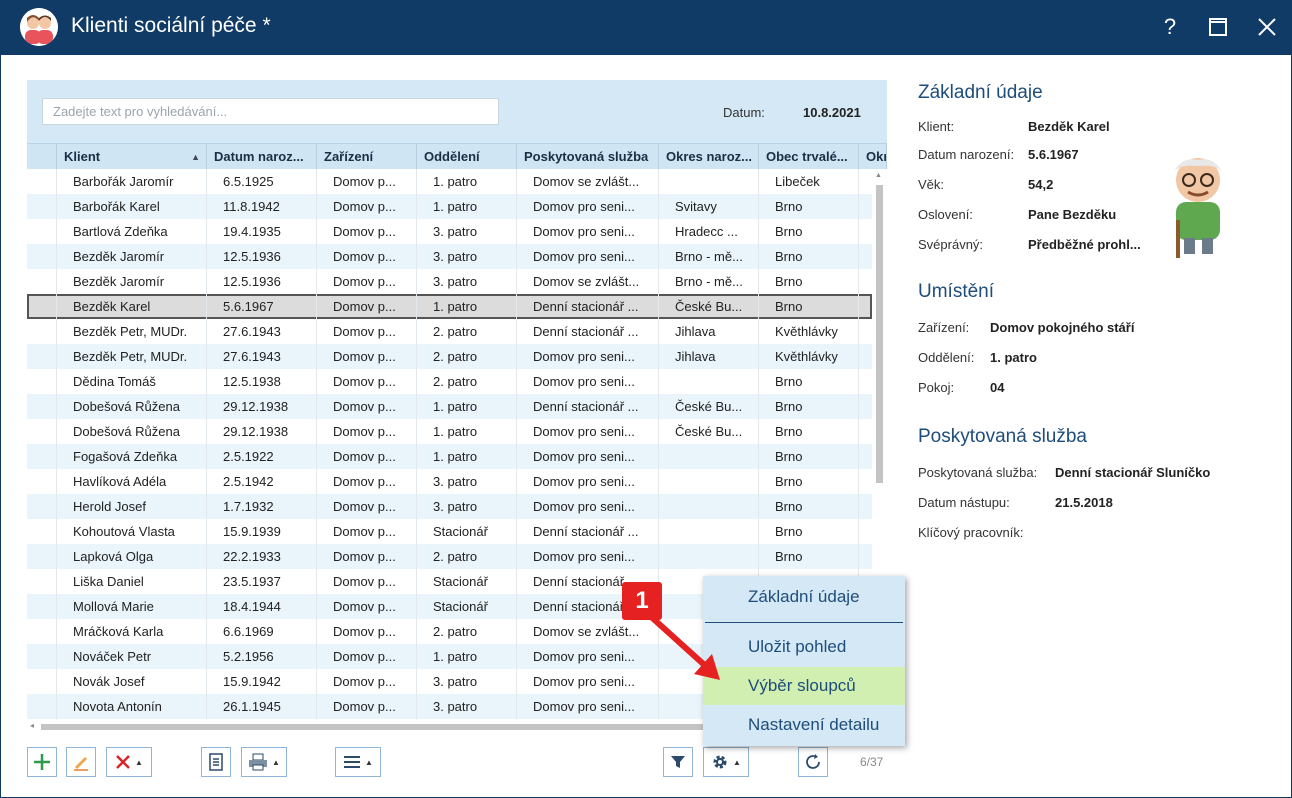 The image size is (1292, 798). I want to click on header-district: Okr, so click(873, 157).